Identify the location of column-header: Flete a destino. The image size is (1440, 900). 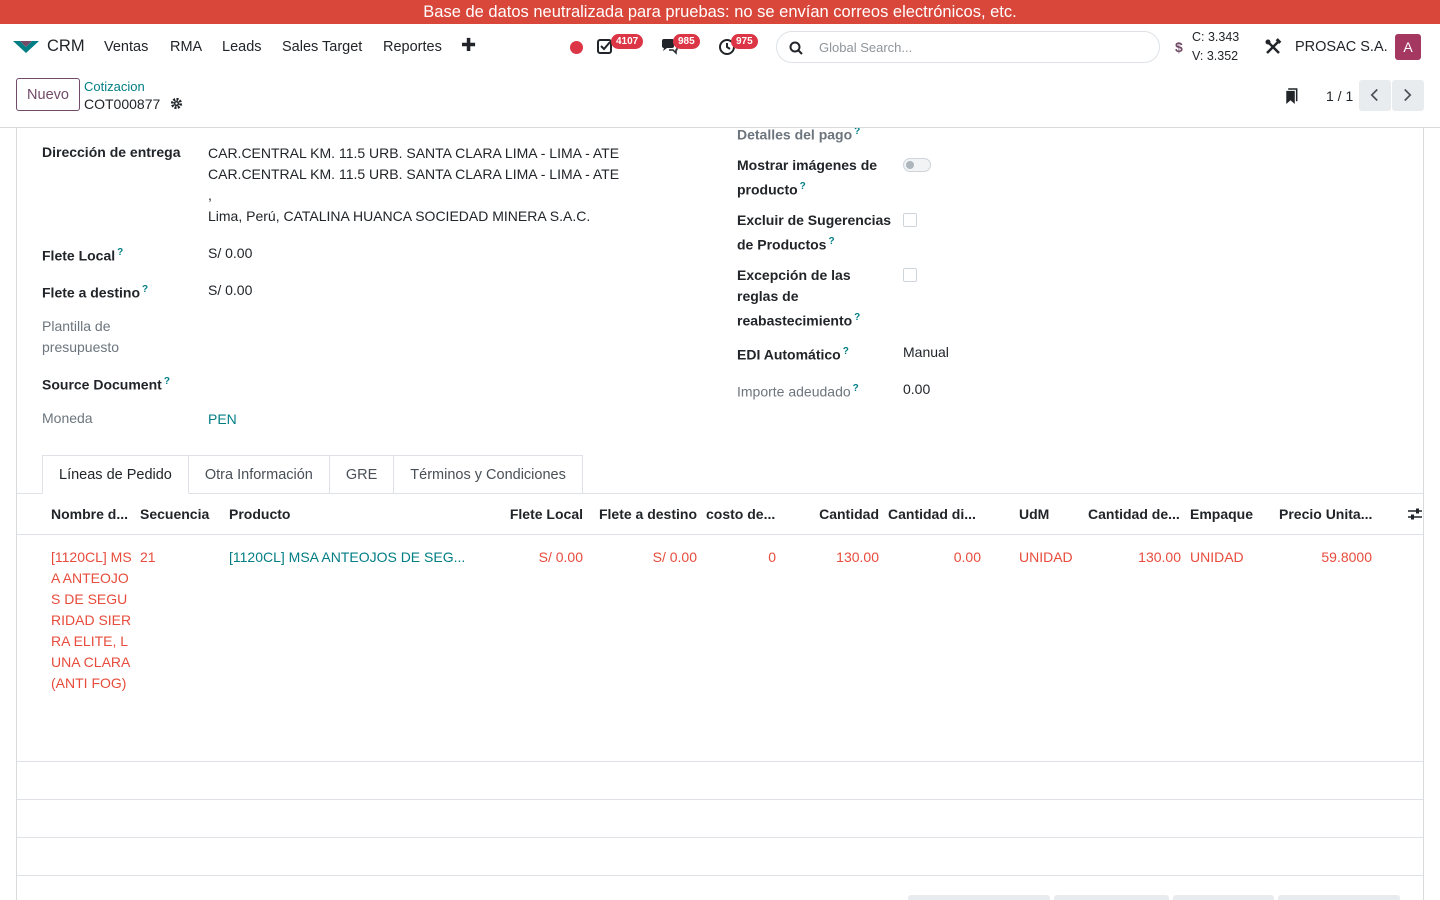
(645, 514).